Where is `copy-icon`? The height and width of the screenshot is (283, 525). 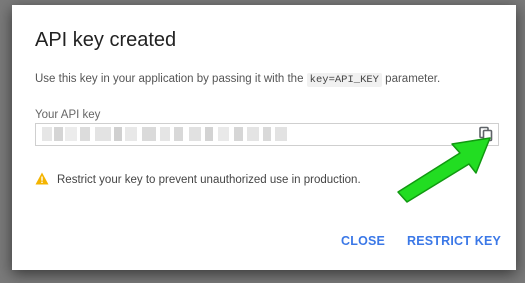
copy-icon is located at coordinates (486, 134).